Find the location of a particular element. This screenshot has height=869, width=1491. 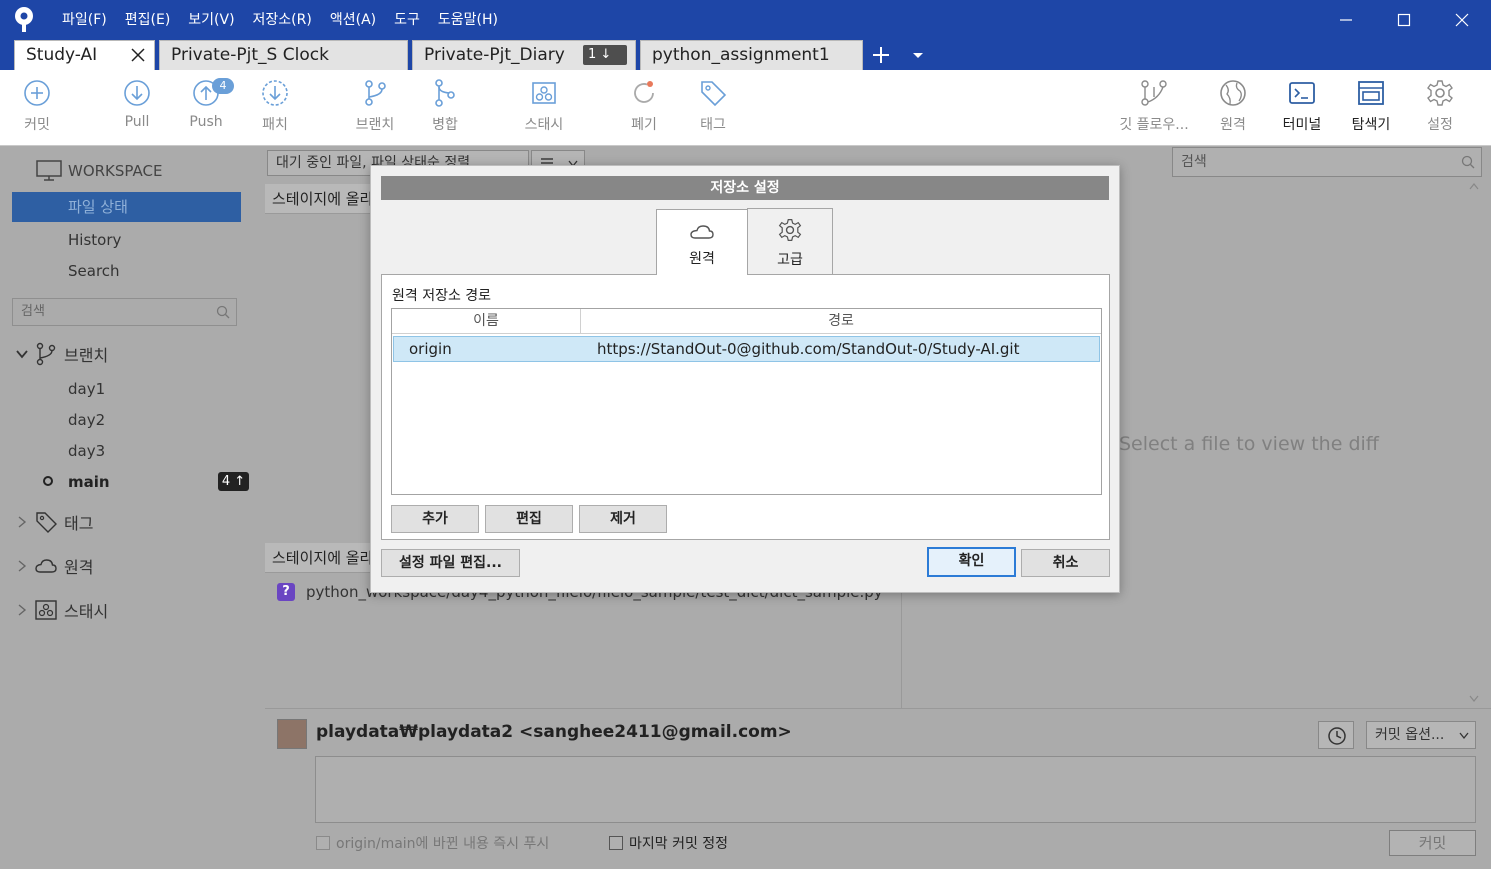

tab-advanced-label: 고급 is located at coordinates (790, 260).